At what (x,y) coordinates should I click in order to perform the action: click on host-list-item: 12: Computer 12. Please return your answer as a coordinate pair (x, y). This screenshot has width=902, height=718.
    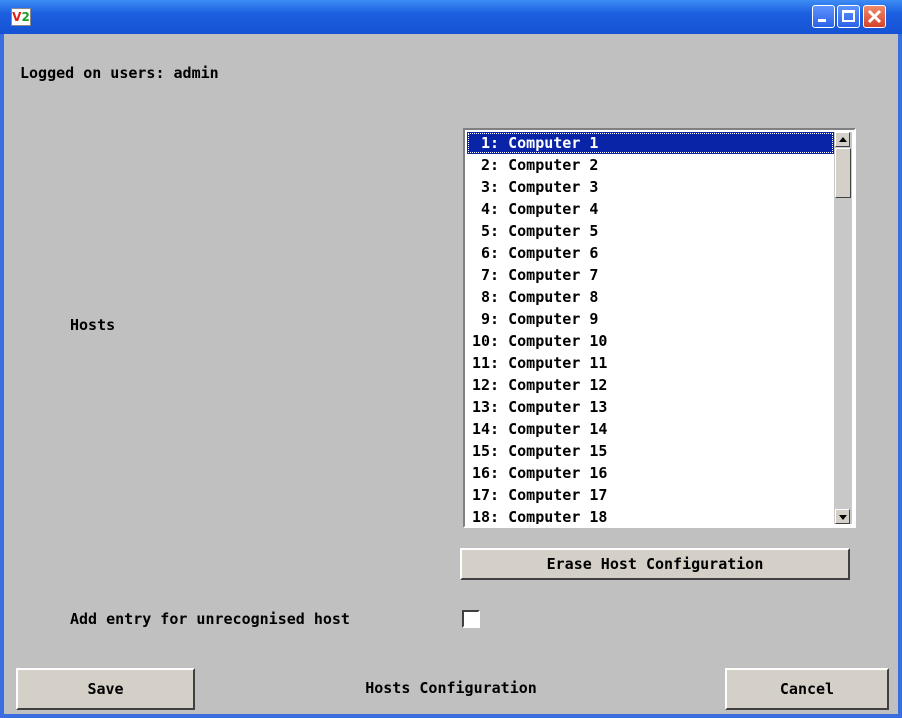
    Looking at the image, I should click on (650, 385).